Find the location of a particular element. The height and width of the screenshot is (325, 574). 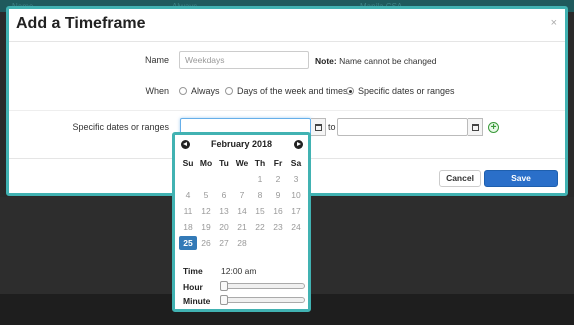

minute-label: Minute is located at coordinates (197, 301).